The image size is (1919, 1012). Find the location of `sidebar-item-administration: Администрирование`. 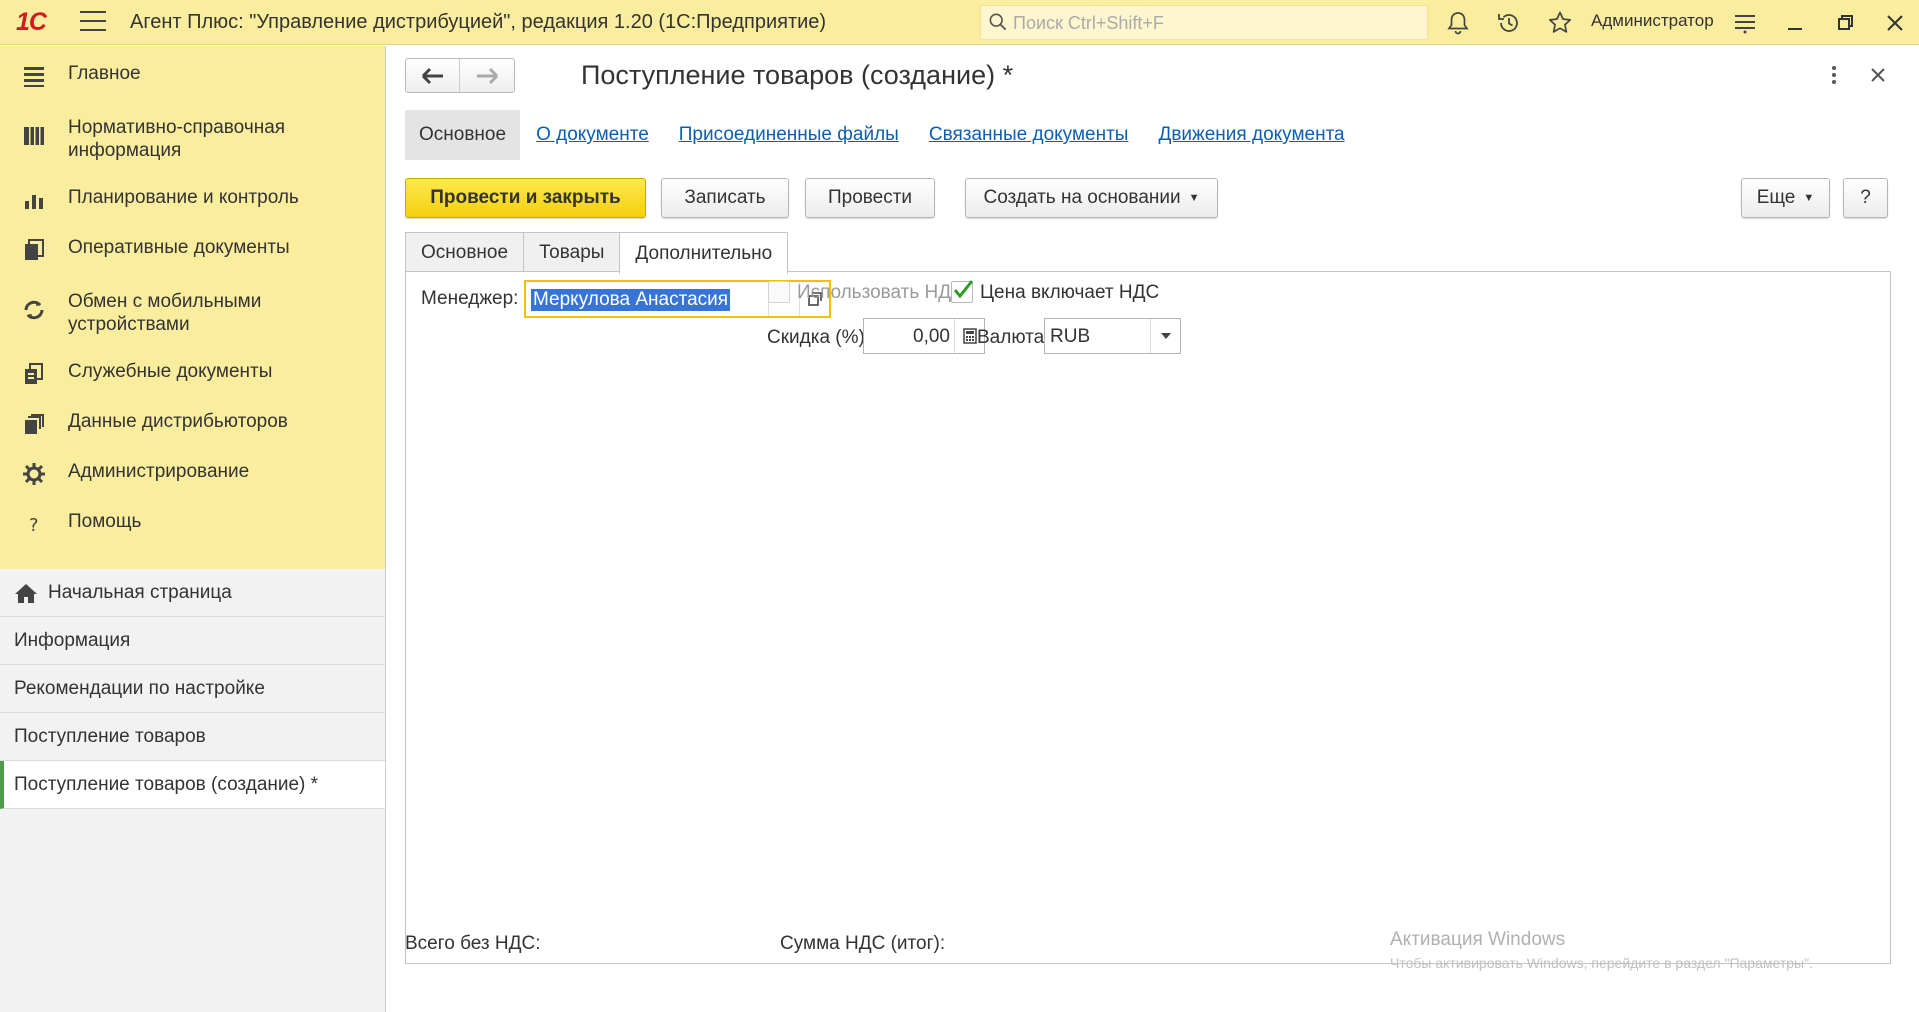

sidebar-item-administration: Администрирование is located at coordinates (192, 477).